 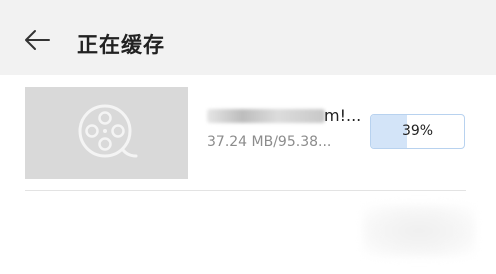 What do you see at coordinates (121, 45) in the screenshot?
I see `page-title: 正在缓存` at bounding box center [121, 45].